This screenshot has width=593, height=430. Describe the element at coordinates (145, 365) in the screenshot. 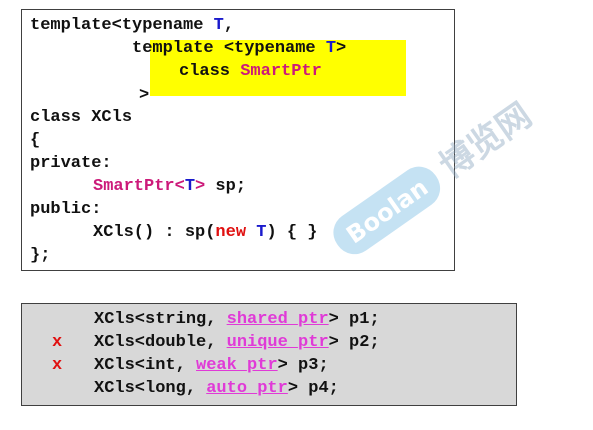

I see `code-text: XCls<int,` at that location.